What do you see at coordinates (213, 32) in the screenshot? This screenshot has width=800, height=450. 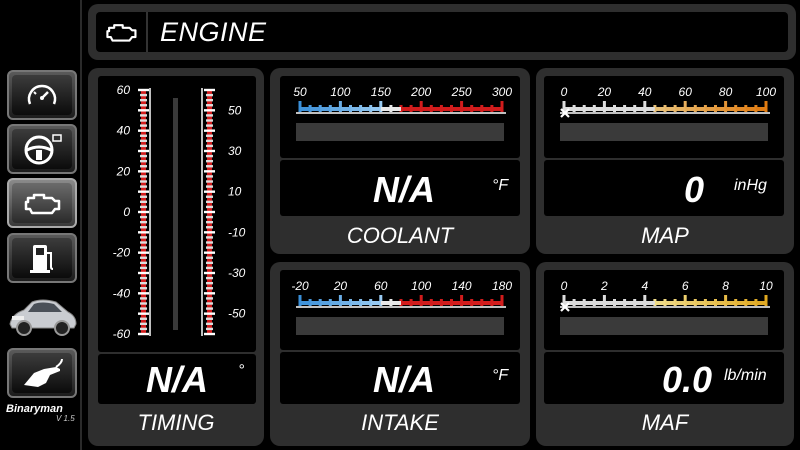 I see `page-title: ENGINE` at bounding box center [213, 32].